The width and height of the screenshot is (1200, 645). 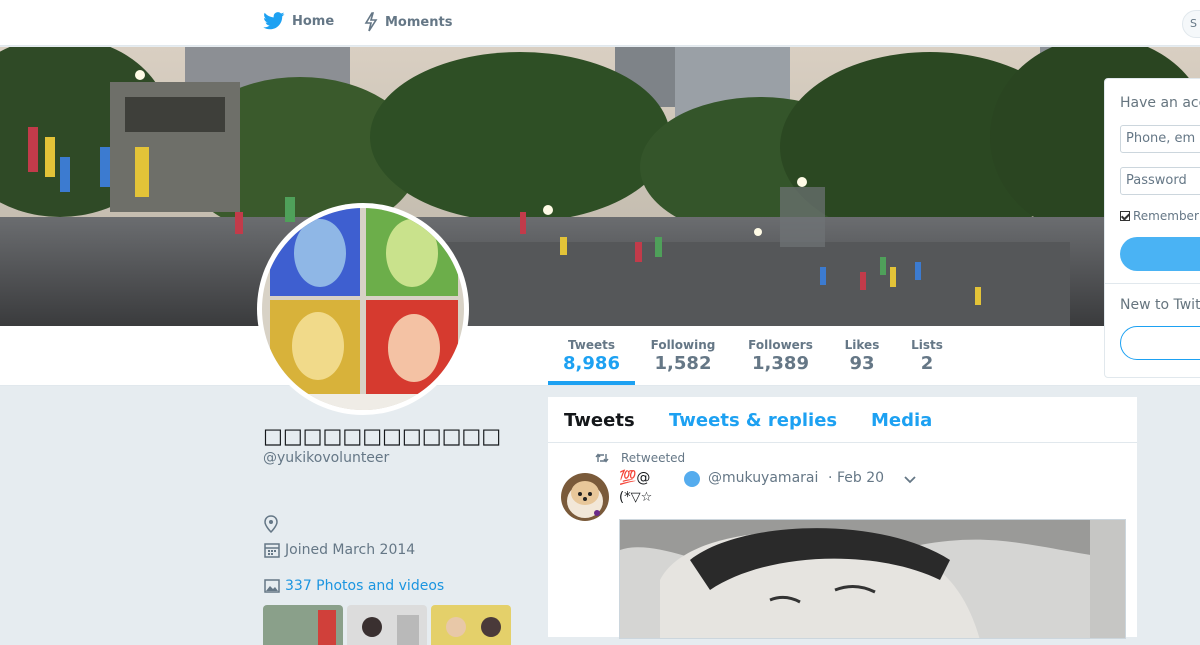 I want to click on tweet-author-name-cont: (*▽☆, so click(x=636, y=497).